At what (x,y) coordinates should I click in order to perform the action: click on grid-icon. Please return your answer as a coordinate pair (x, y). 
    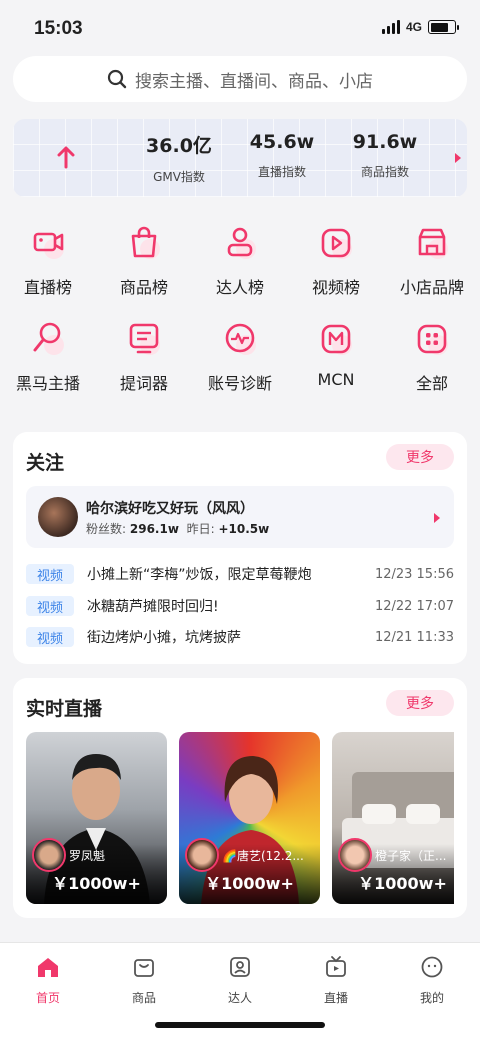
    Looking at the image, I should click on (432, 339).